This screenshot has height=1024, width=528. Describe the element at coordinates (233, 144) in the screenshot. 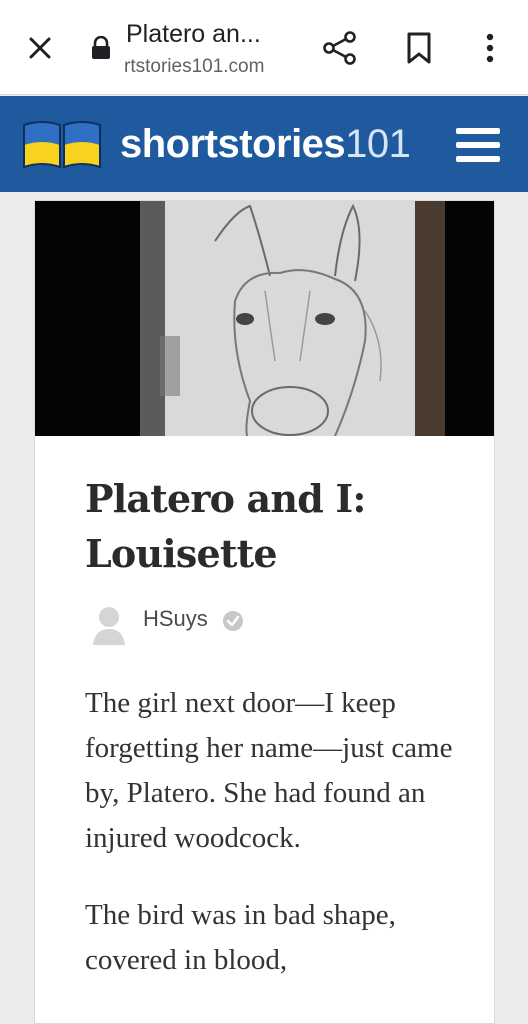

I see `logo-text-main: shortstories` at that location.